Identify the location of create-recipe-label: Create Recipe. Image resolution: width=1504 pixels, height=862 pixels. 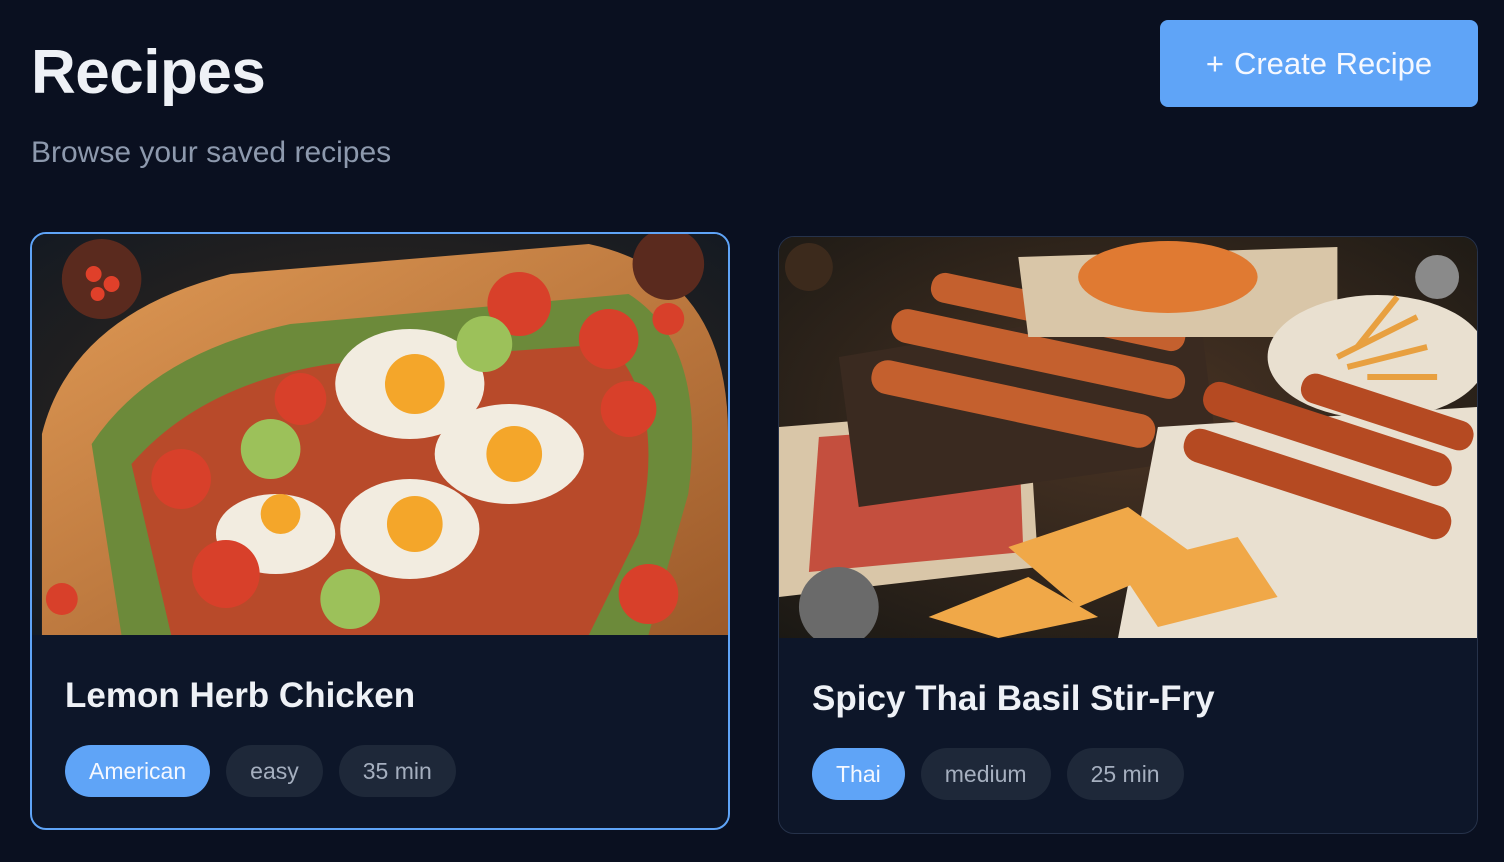
(1333, 63).